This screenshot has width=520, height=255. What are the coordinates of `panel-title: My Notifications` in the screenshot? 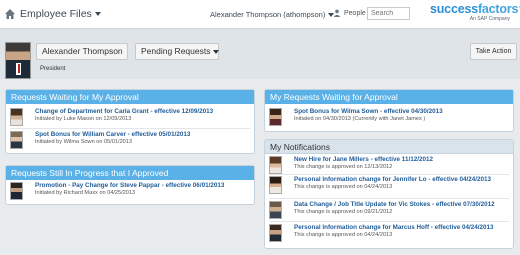 It's located at (389, 147).